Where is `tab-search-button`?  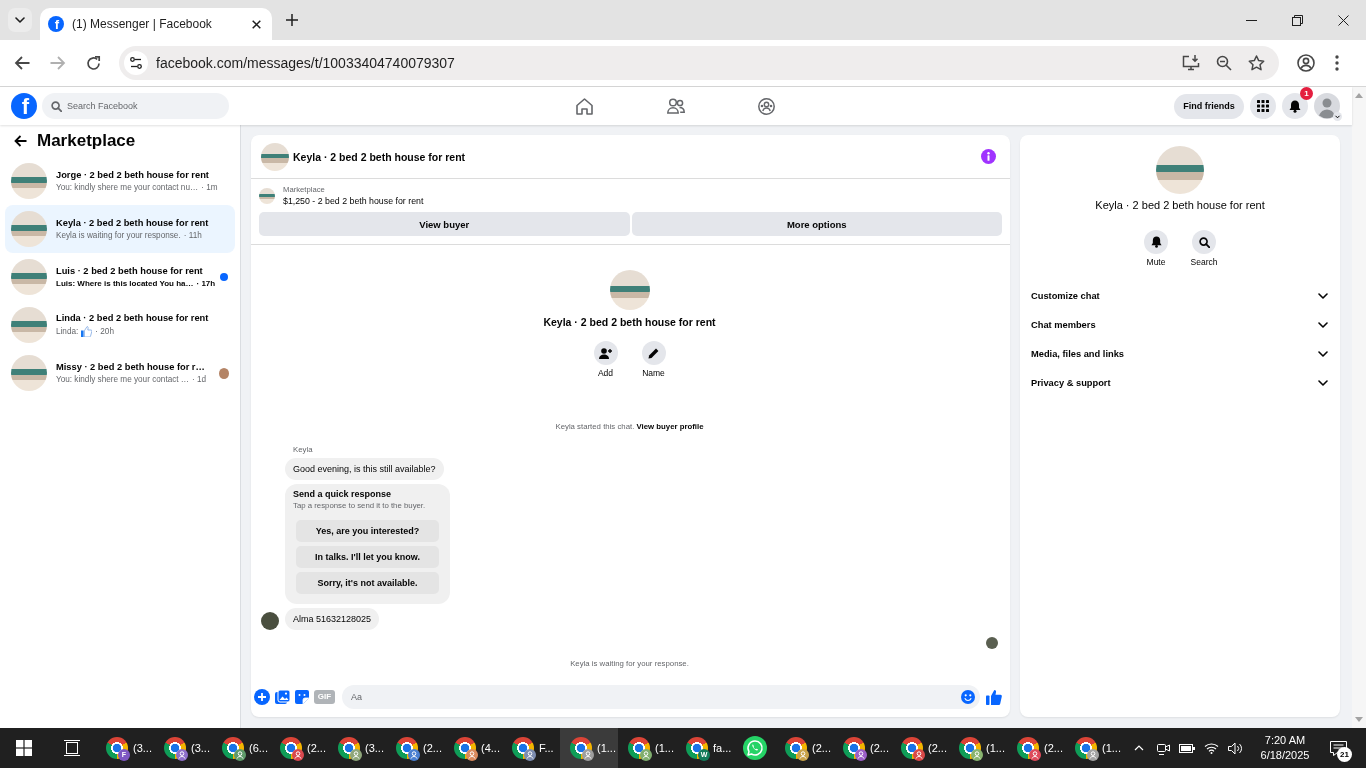
tab-search-button is located at coordinates (20, 20).